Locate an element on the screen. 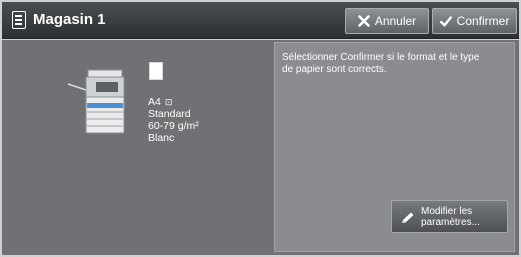  paper-color: Blanc is located at coordinates (161, 138).